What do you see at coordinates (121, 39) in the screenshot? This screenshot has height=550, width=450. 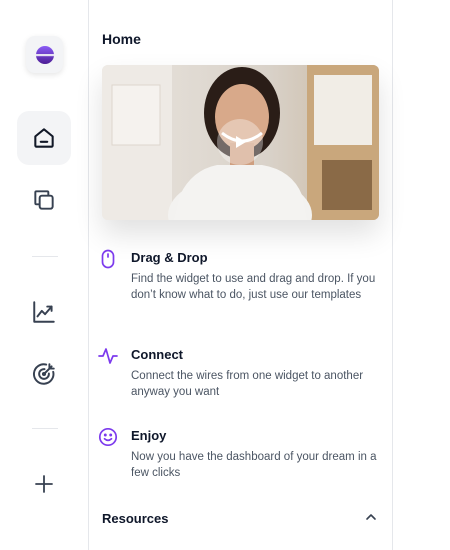 I see `page-title: Home` at bounding box center [121, 39].